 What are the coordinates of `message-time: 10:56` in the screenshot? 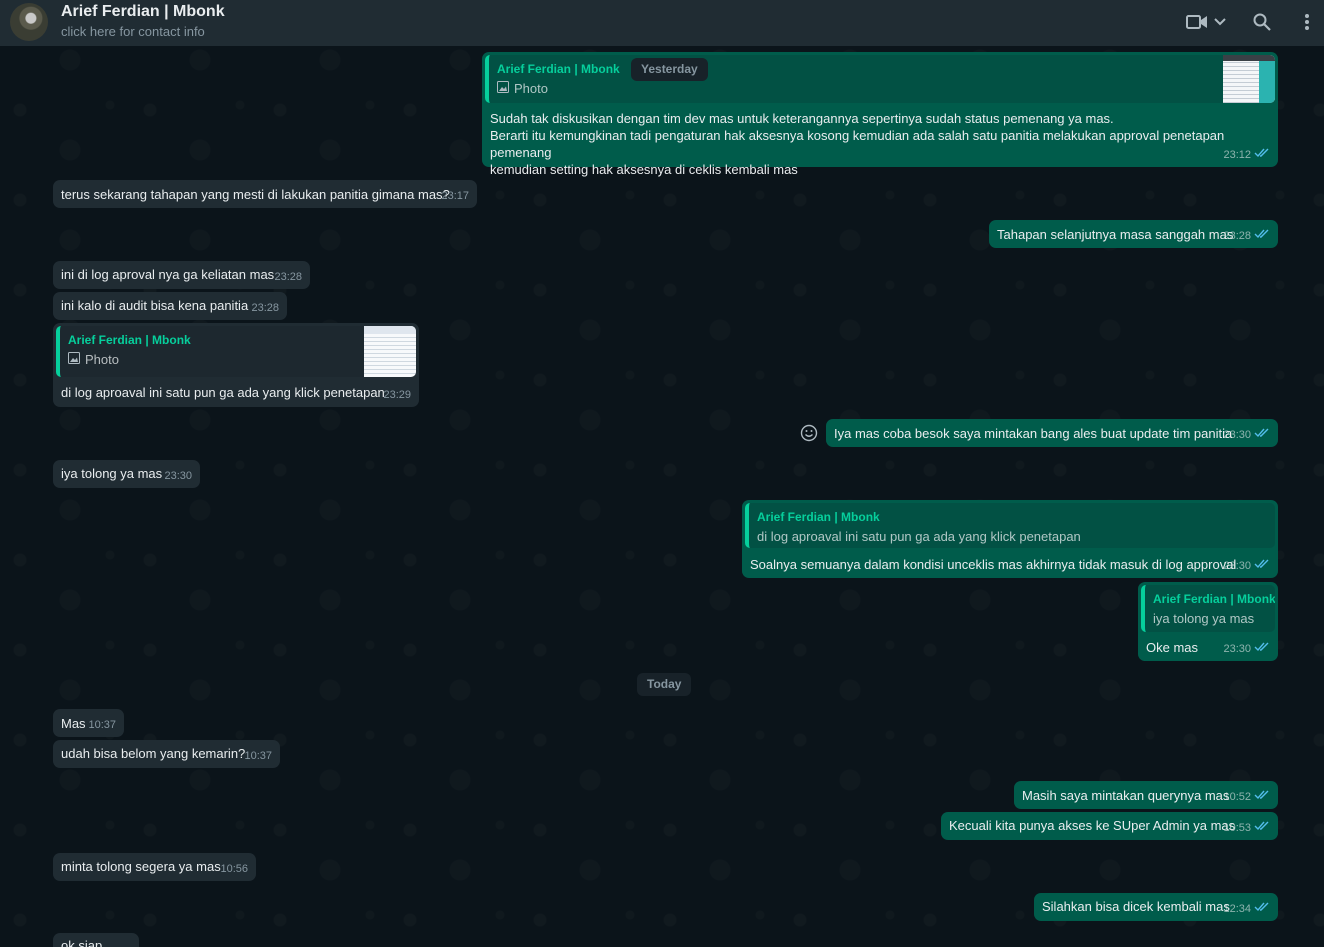 It's located at (234, 869).